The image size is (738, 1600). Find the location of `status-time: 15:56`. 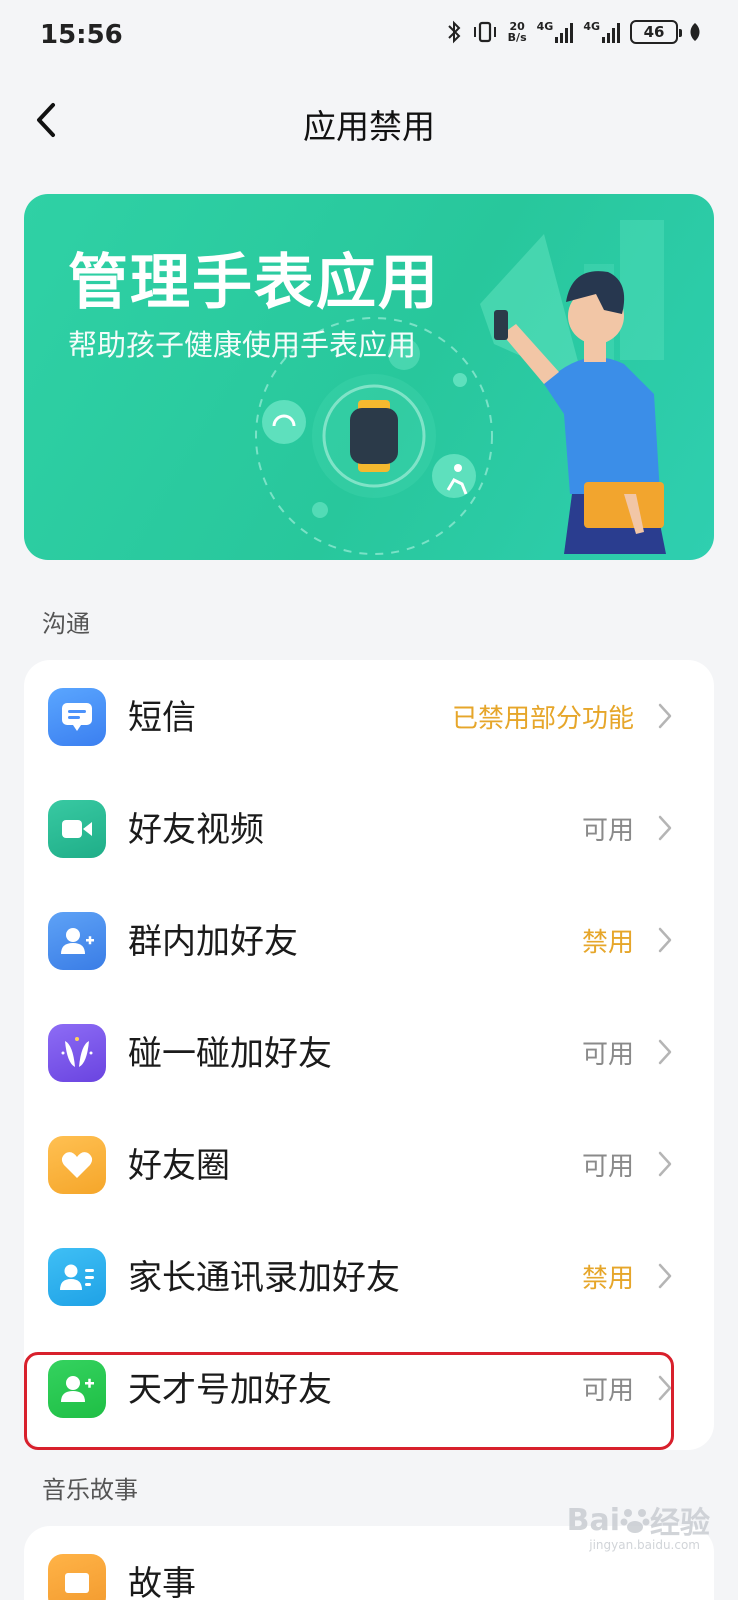

status-time: 15:56 is located at coordinates (81, 35).